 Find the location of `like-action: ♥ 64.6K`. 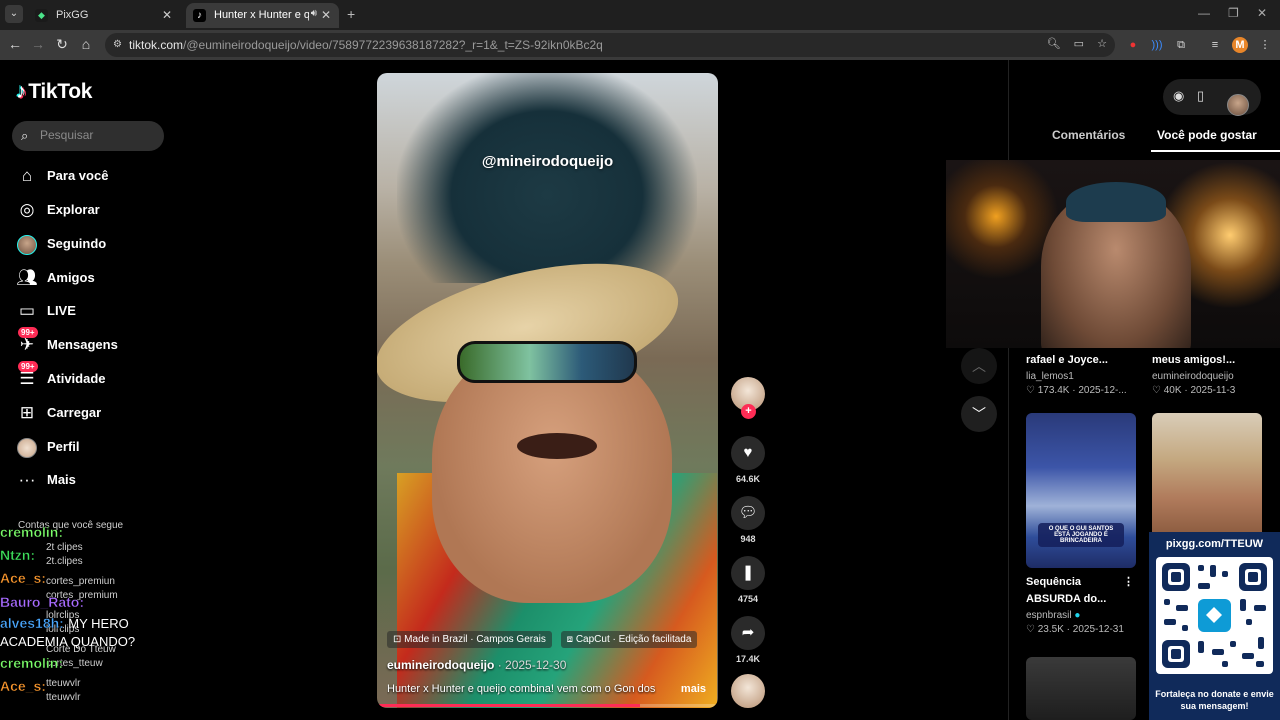

like-action: ♥ 64.6K is located at coordinates (748, 460).